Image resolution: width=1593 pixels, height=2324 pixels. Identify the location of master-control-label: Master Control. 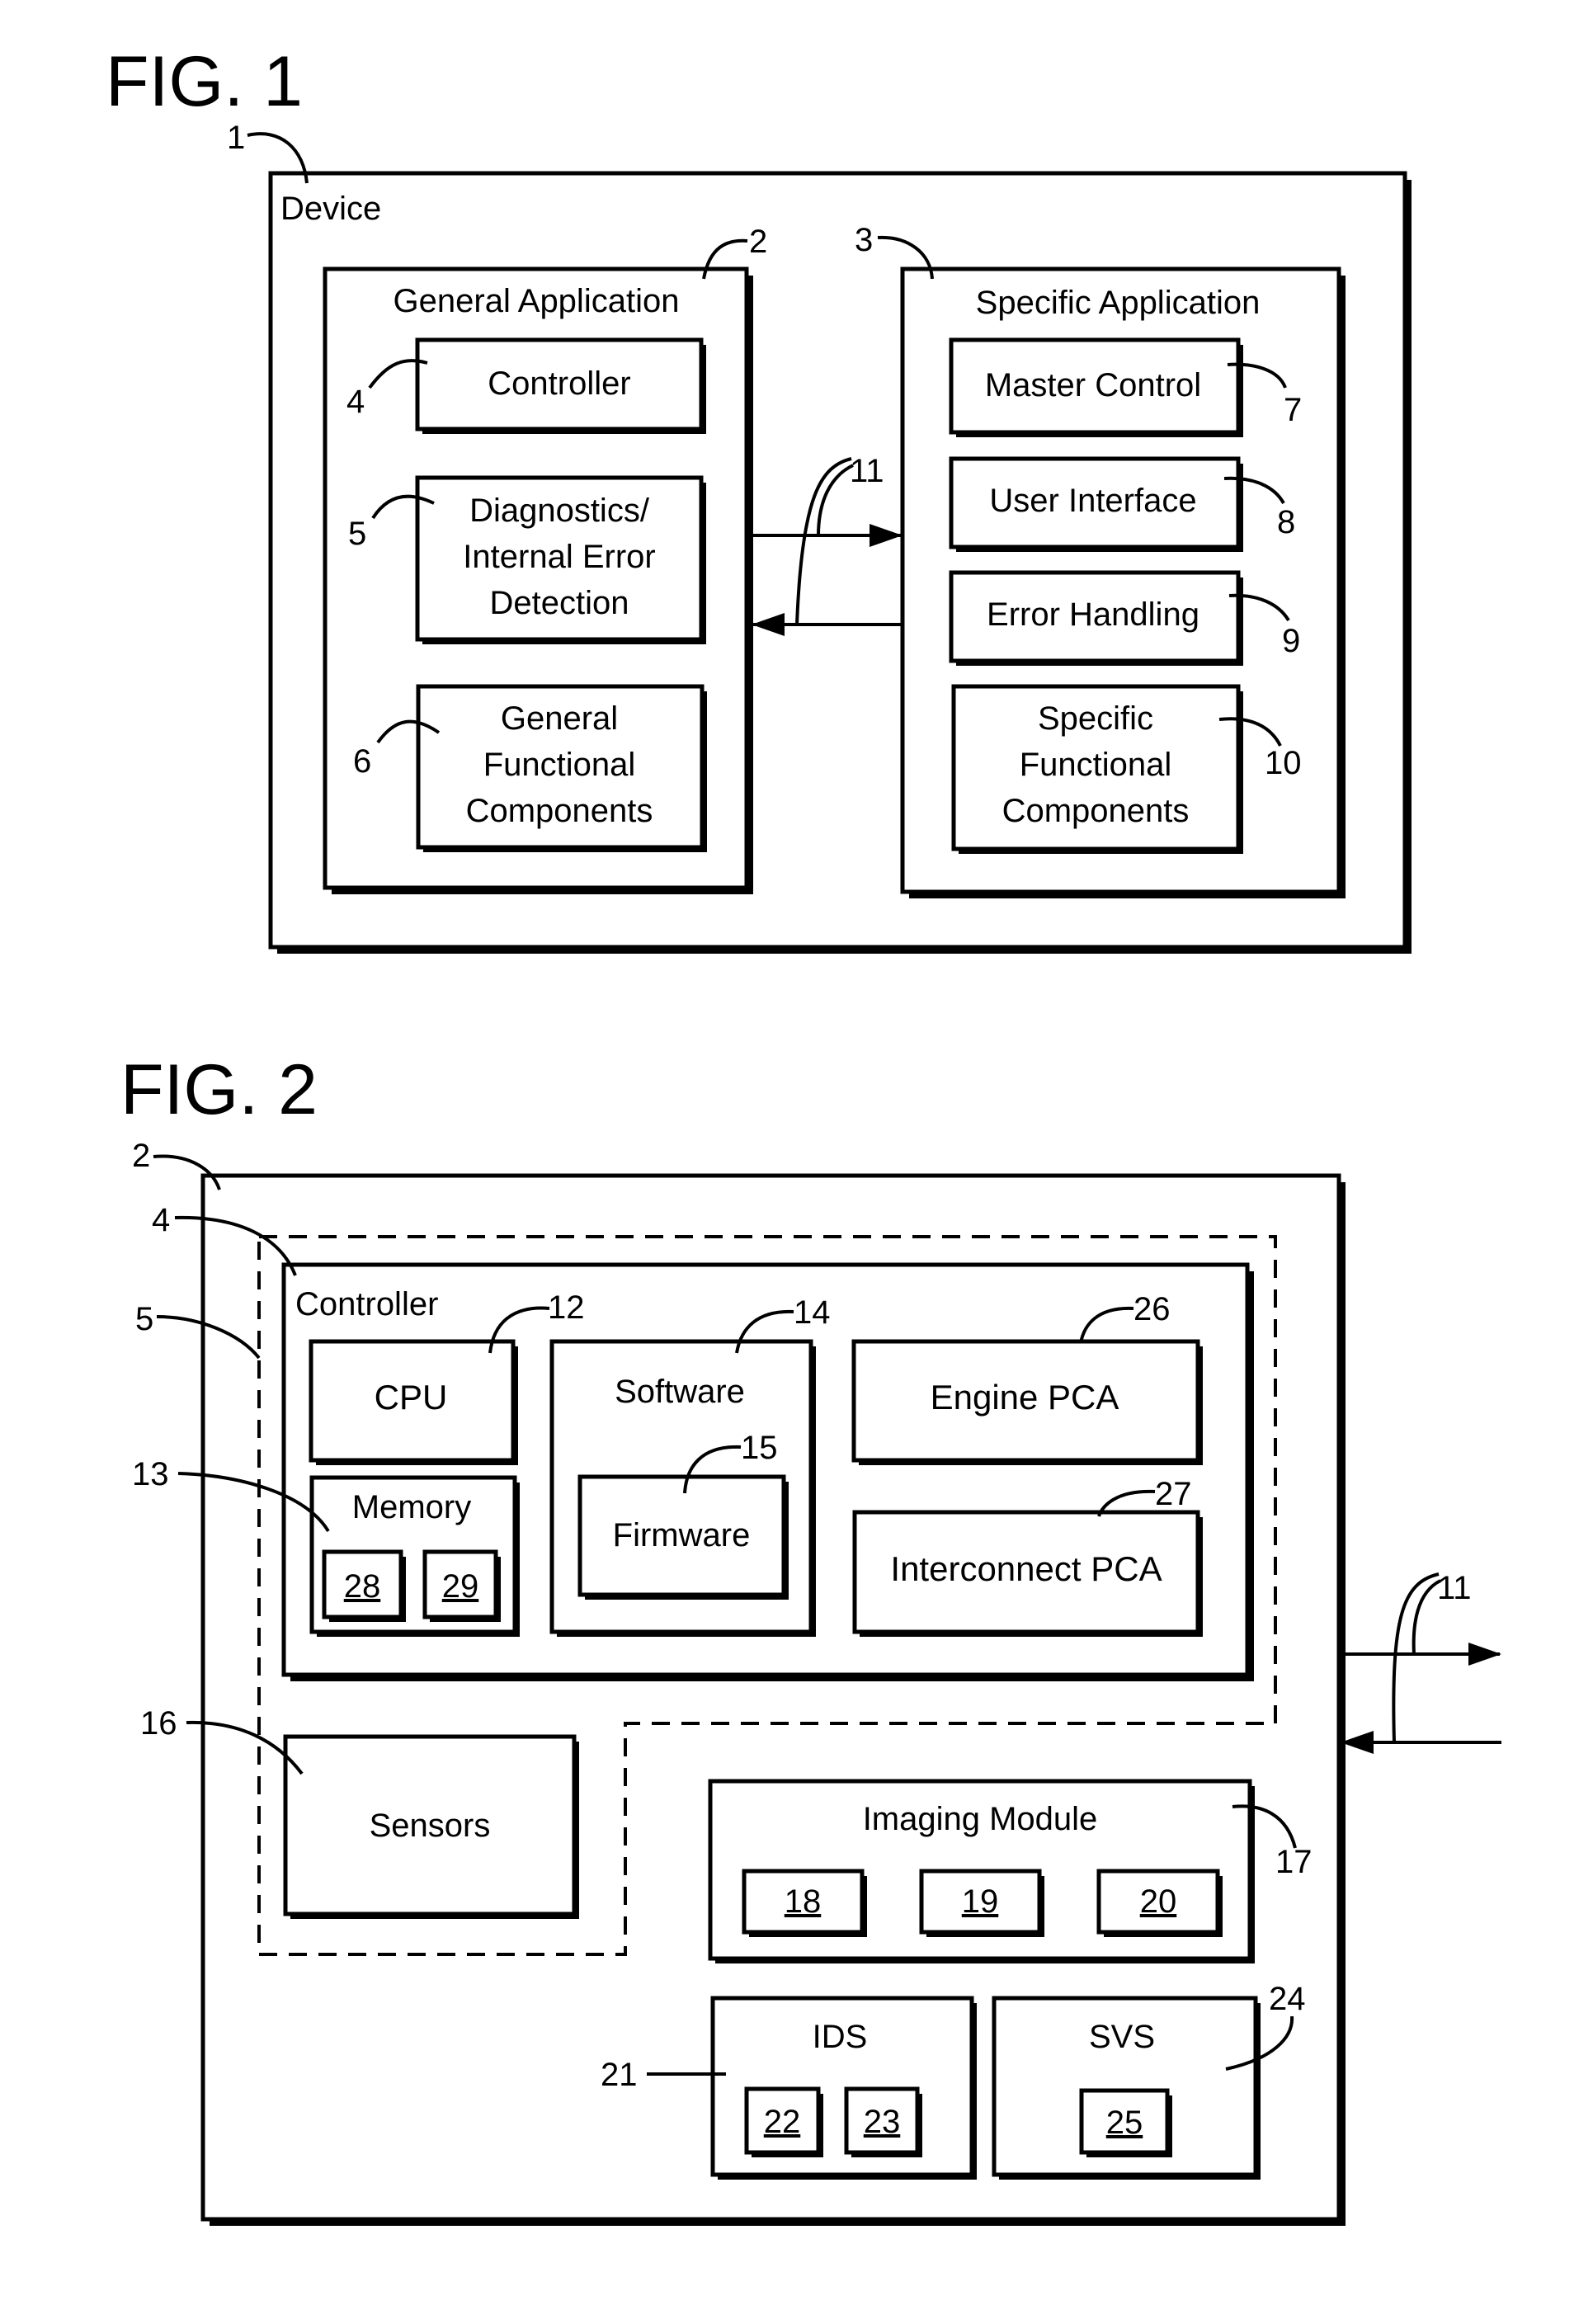
(1093, 385).